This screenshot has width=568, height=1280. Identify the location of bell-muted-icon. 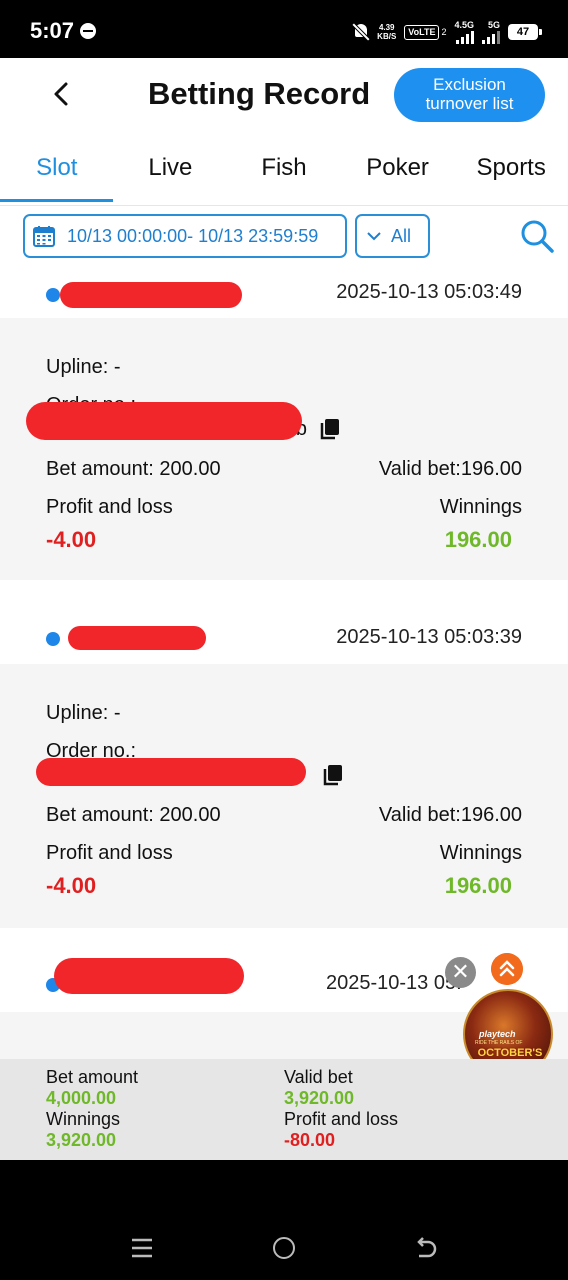
(361, 32).